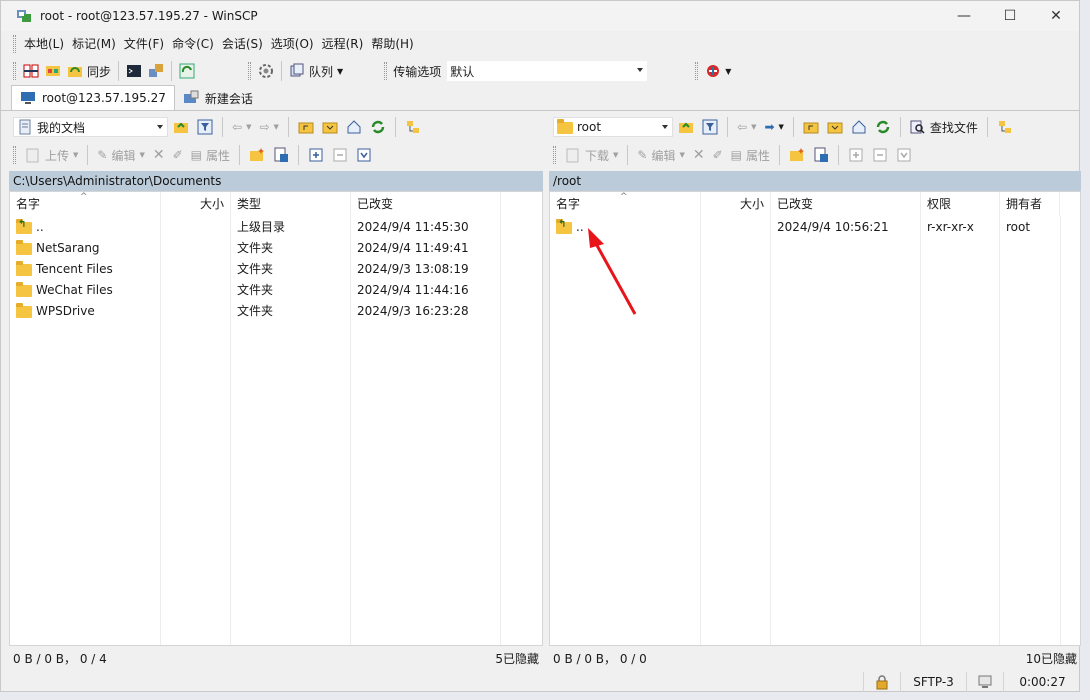 The width and height of the screenshot is (1090, 700). Describe the element at coordinates (613, 127) in the screenshot. I see `remote-location-select: root` at that location.